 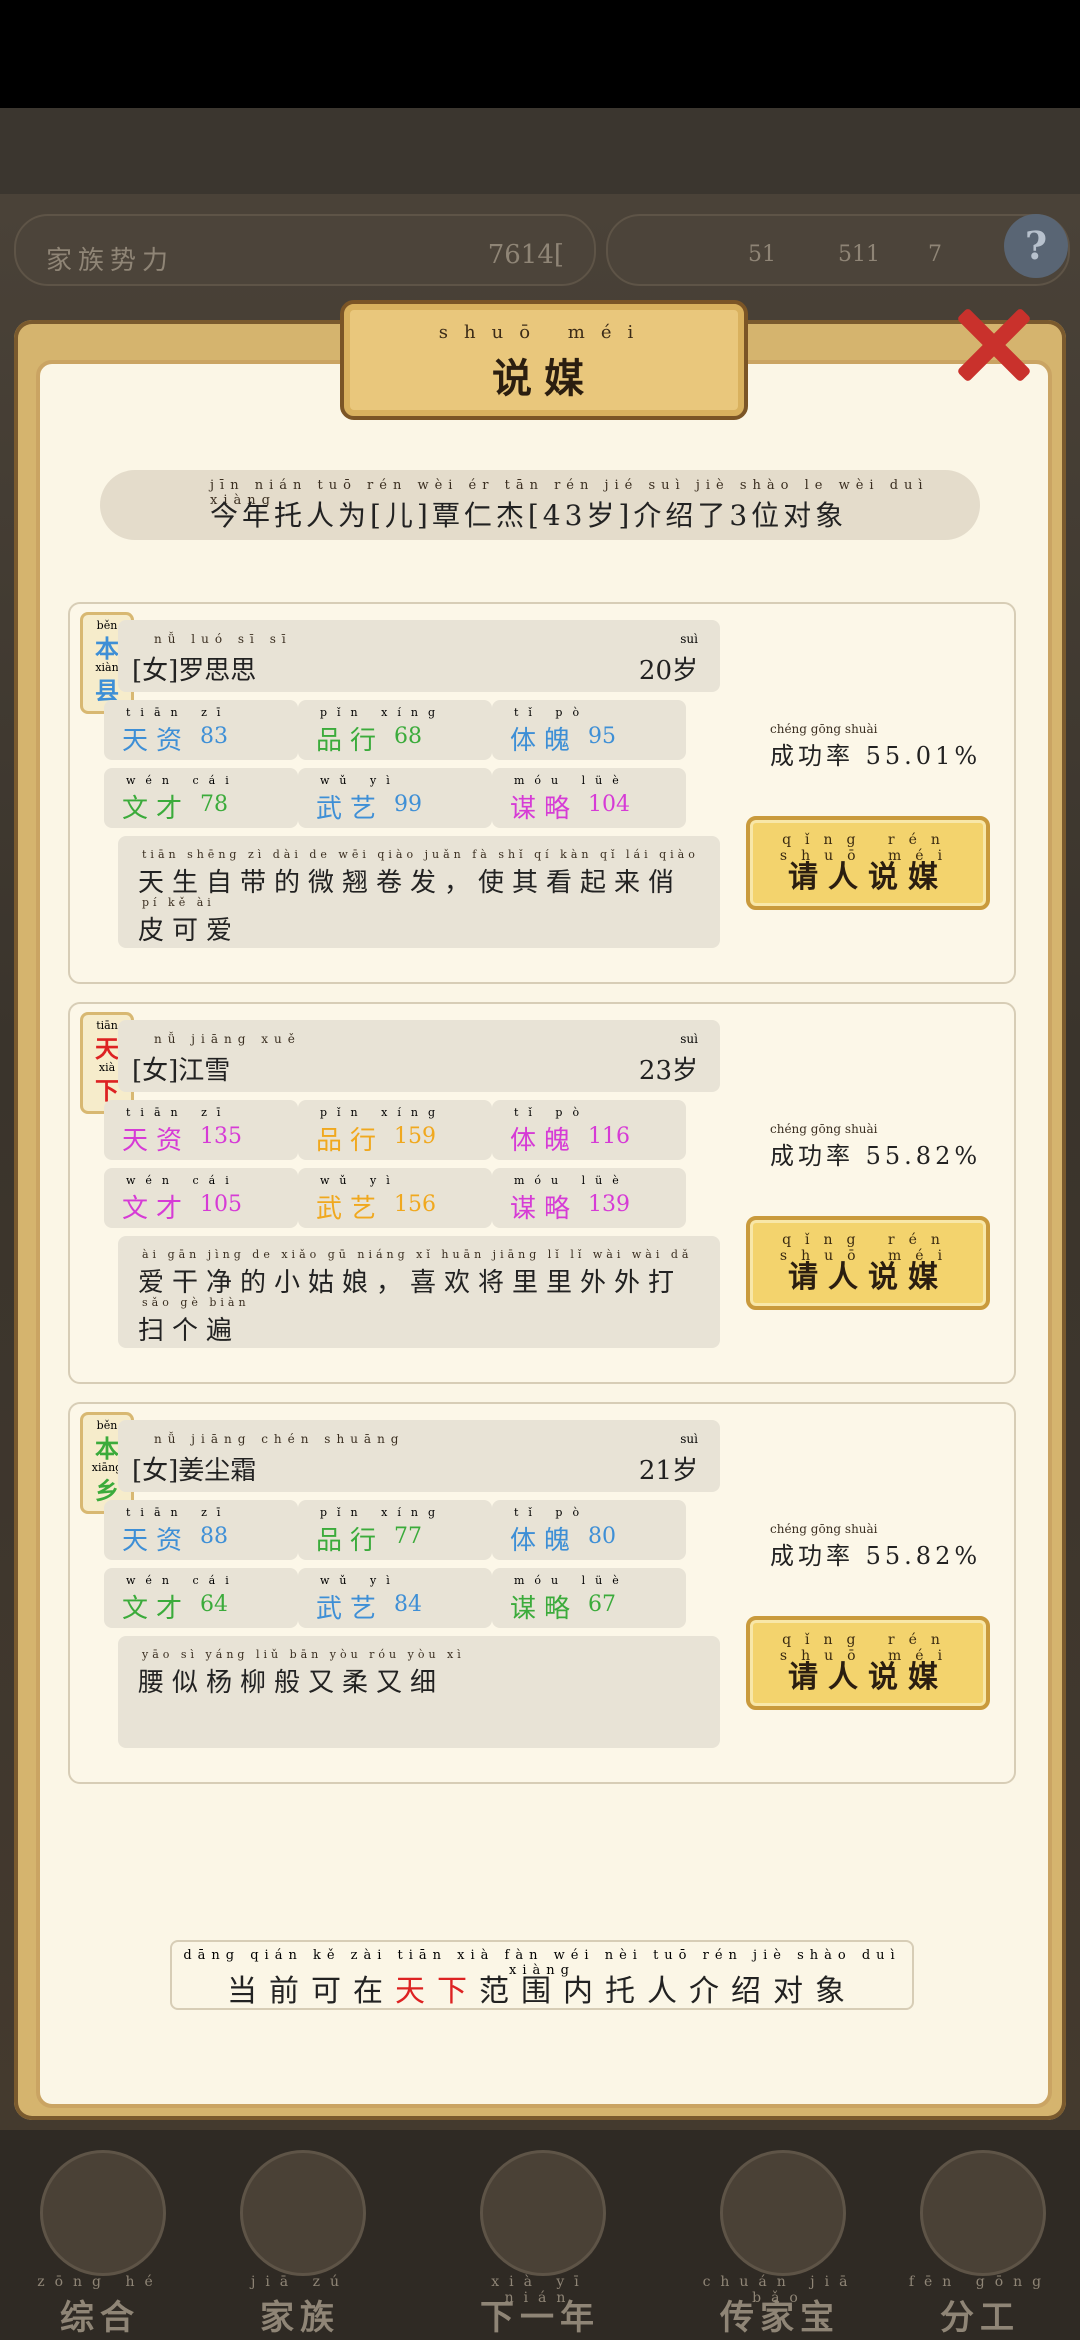 What do you see at coordinates (214, 736) in the screenshot?
I see `stat-value: 83` at bounding box center [214, 736].